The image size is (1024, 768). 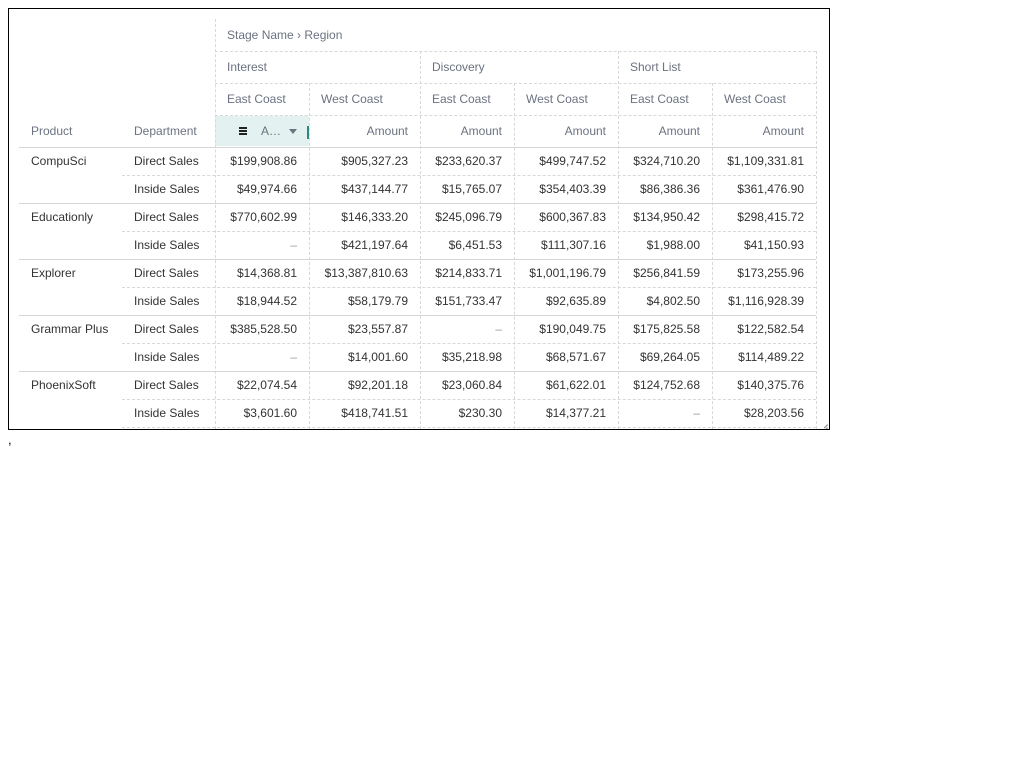 What do you see at coordinates (665, 385) in the screenshot?
I see `value-cell: $124,752.68` at bounding box center [665, 385].